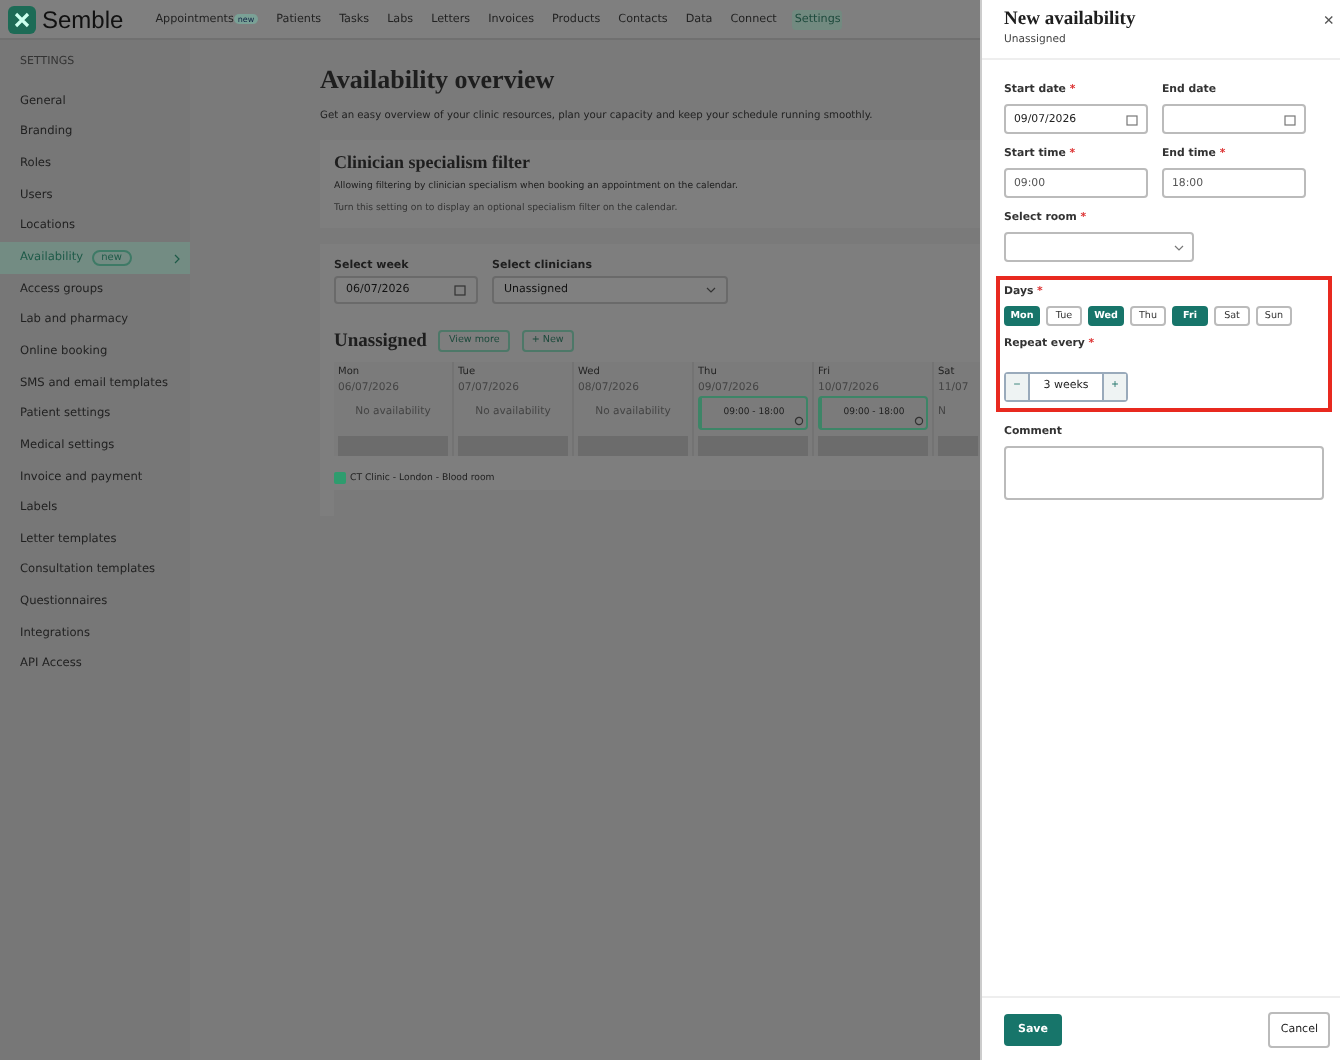 This screenshot has width=1340, height=1060. What do you see at coordinates (1099, 247) in the screenshot?
I see `room-select` at bounding box center [1099, 247].